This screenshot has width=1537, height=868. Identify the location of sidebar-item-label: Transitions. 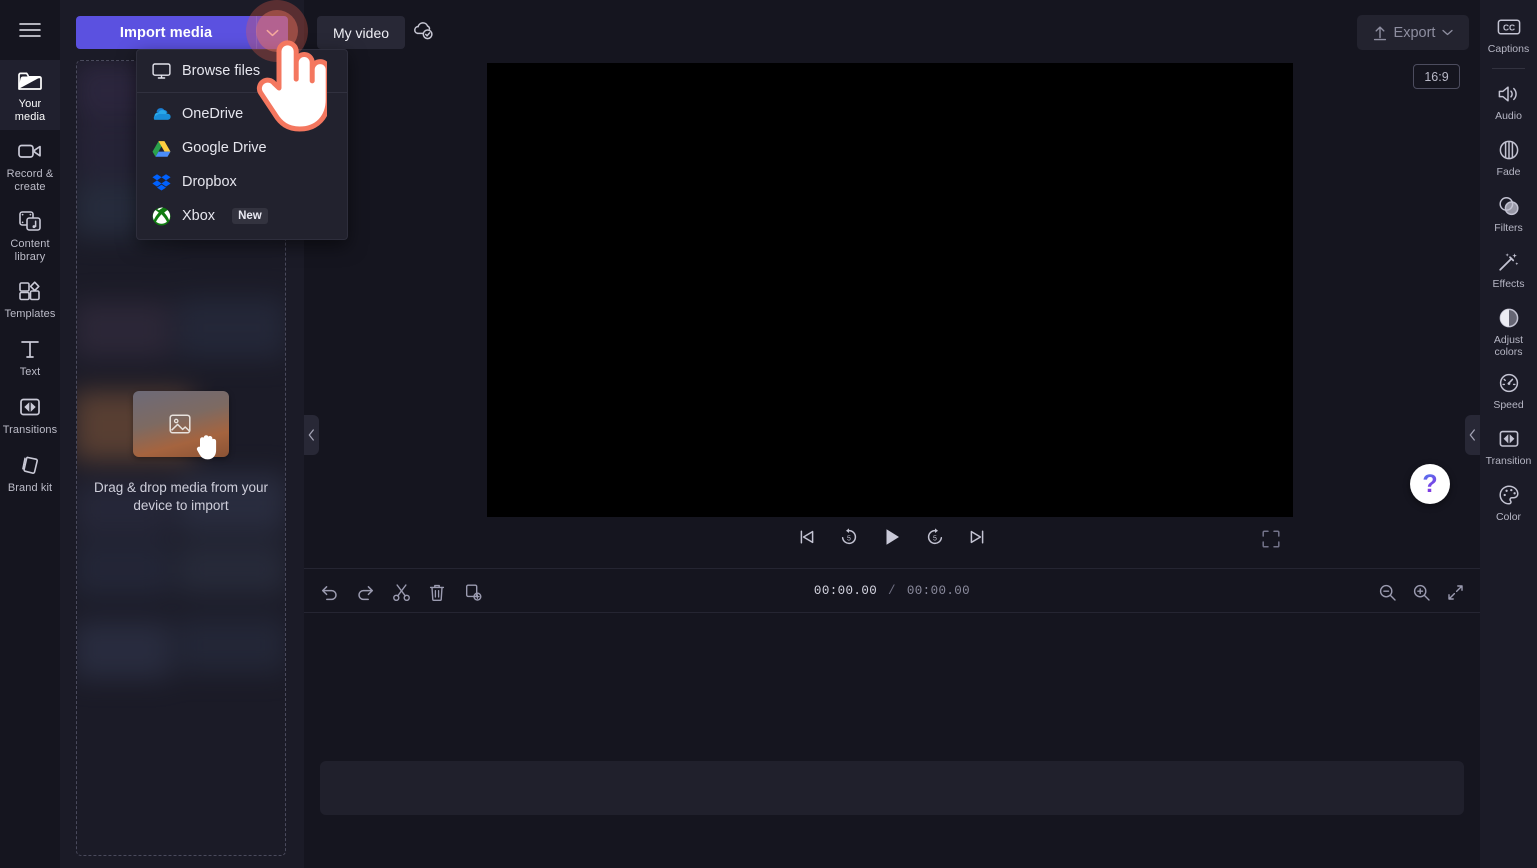
(30, 430).